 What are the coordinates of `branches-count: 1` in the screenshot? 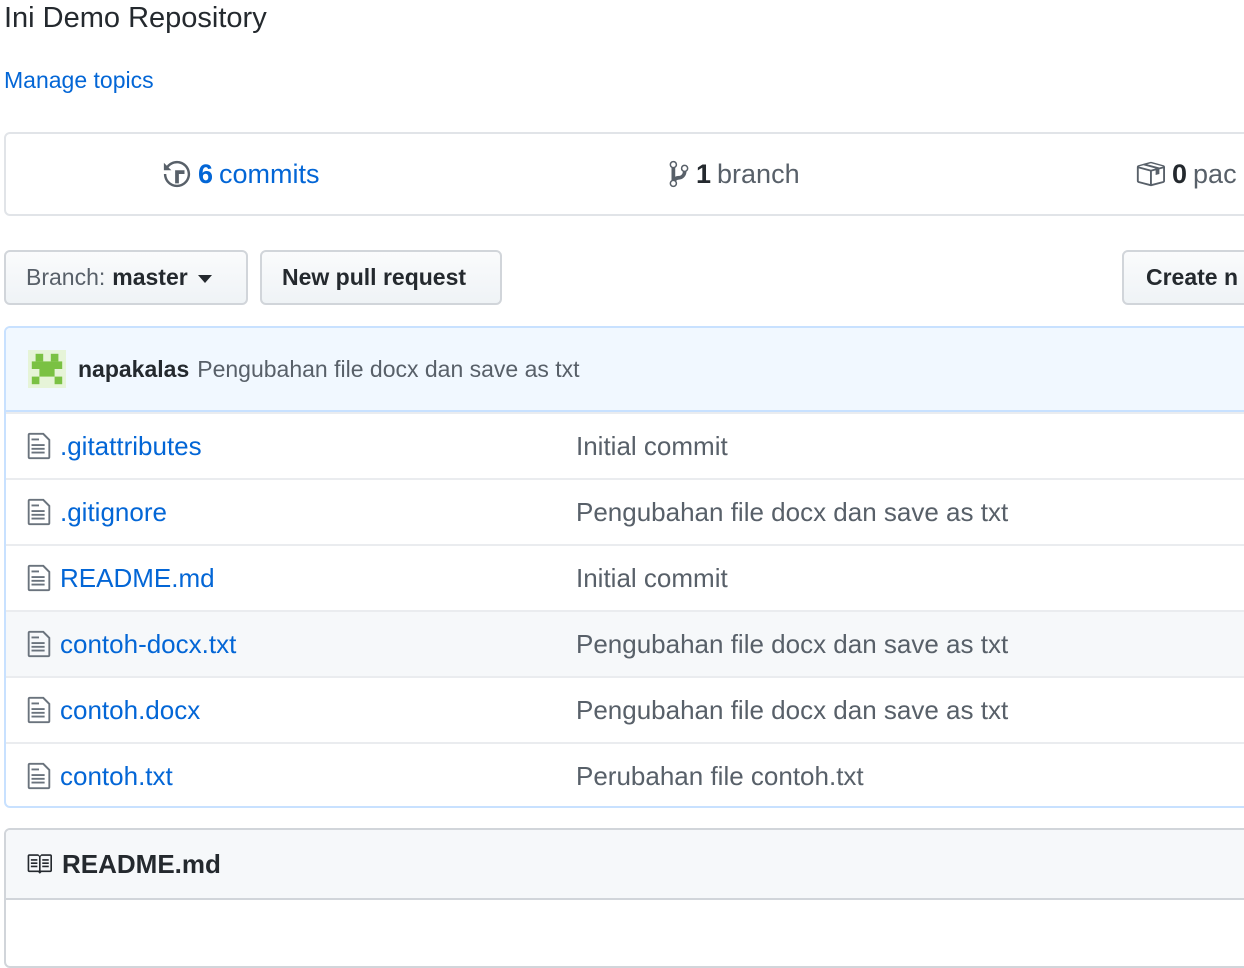 It's located at (704, 173).